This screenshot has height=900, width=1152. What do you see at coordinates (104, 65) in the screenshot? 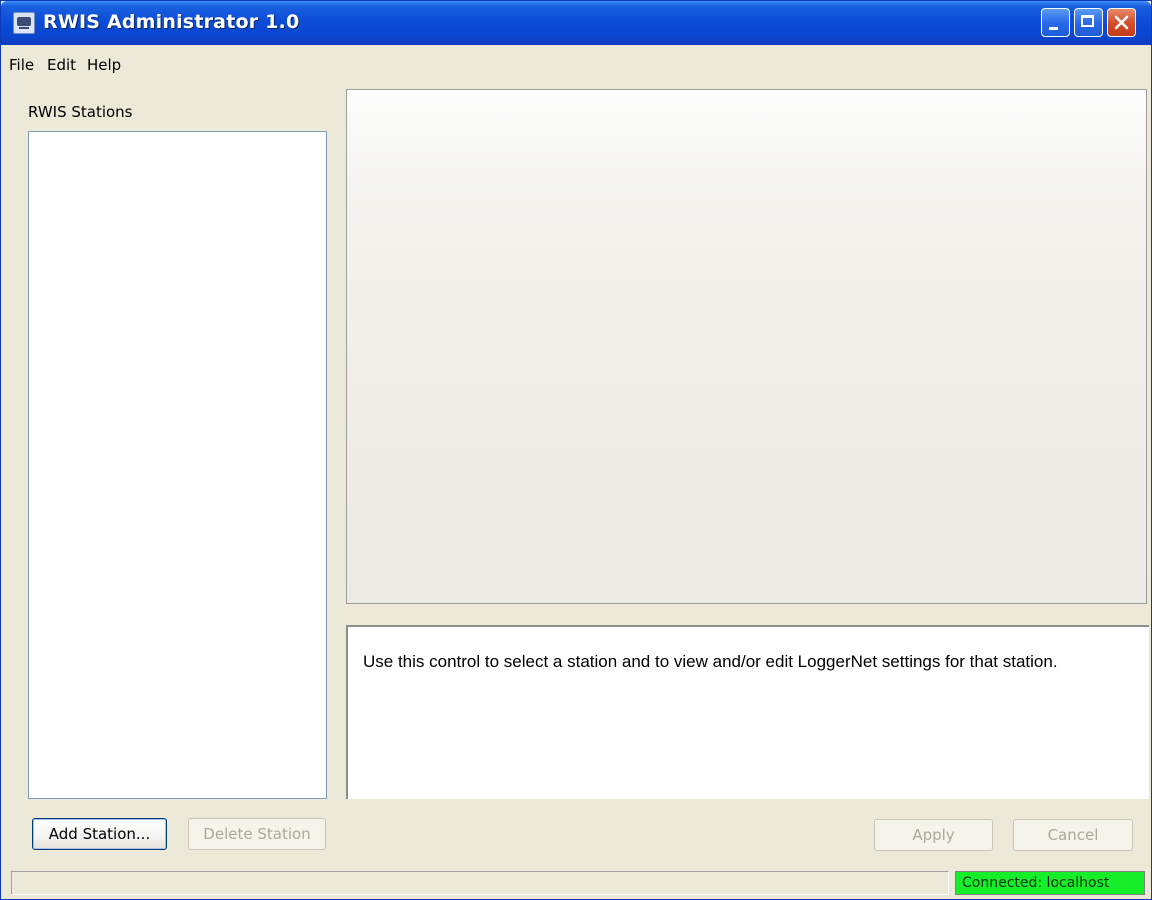
I see `menu-help: Help` at bounding box center [104, 65].